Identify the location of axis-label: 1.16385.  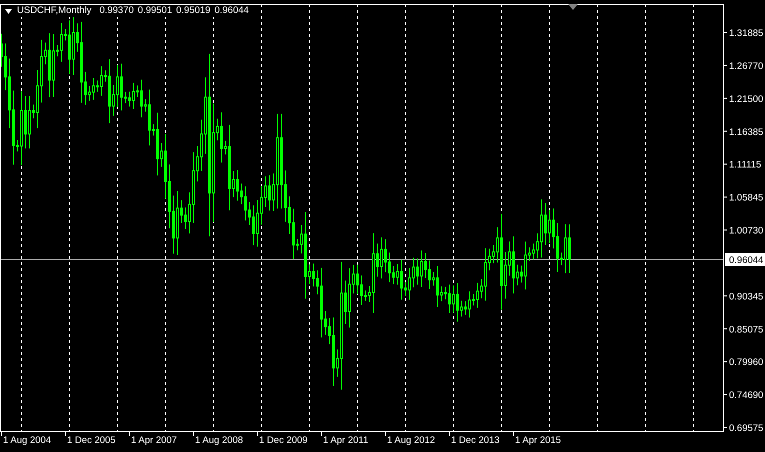
(746, 132).